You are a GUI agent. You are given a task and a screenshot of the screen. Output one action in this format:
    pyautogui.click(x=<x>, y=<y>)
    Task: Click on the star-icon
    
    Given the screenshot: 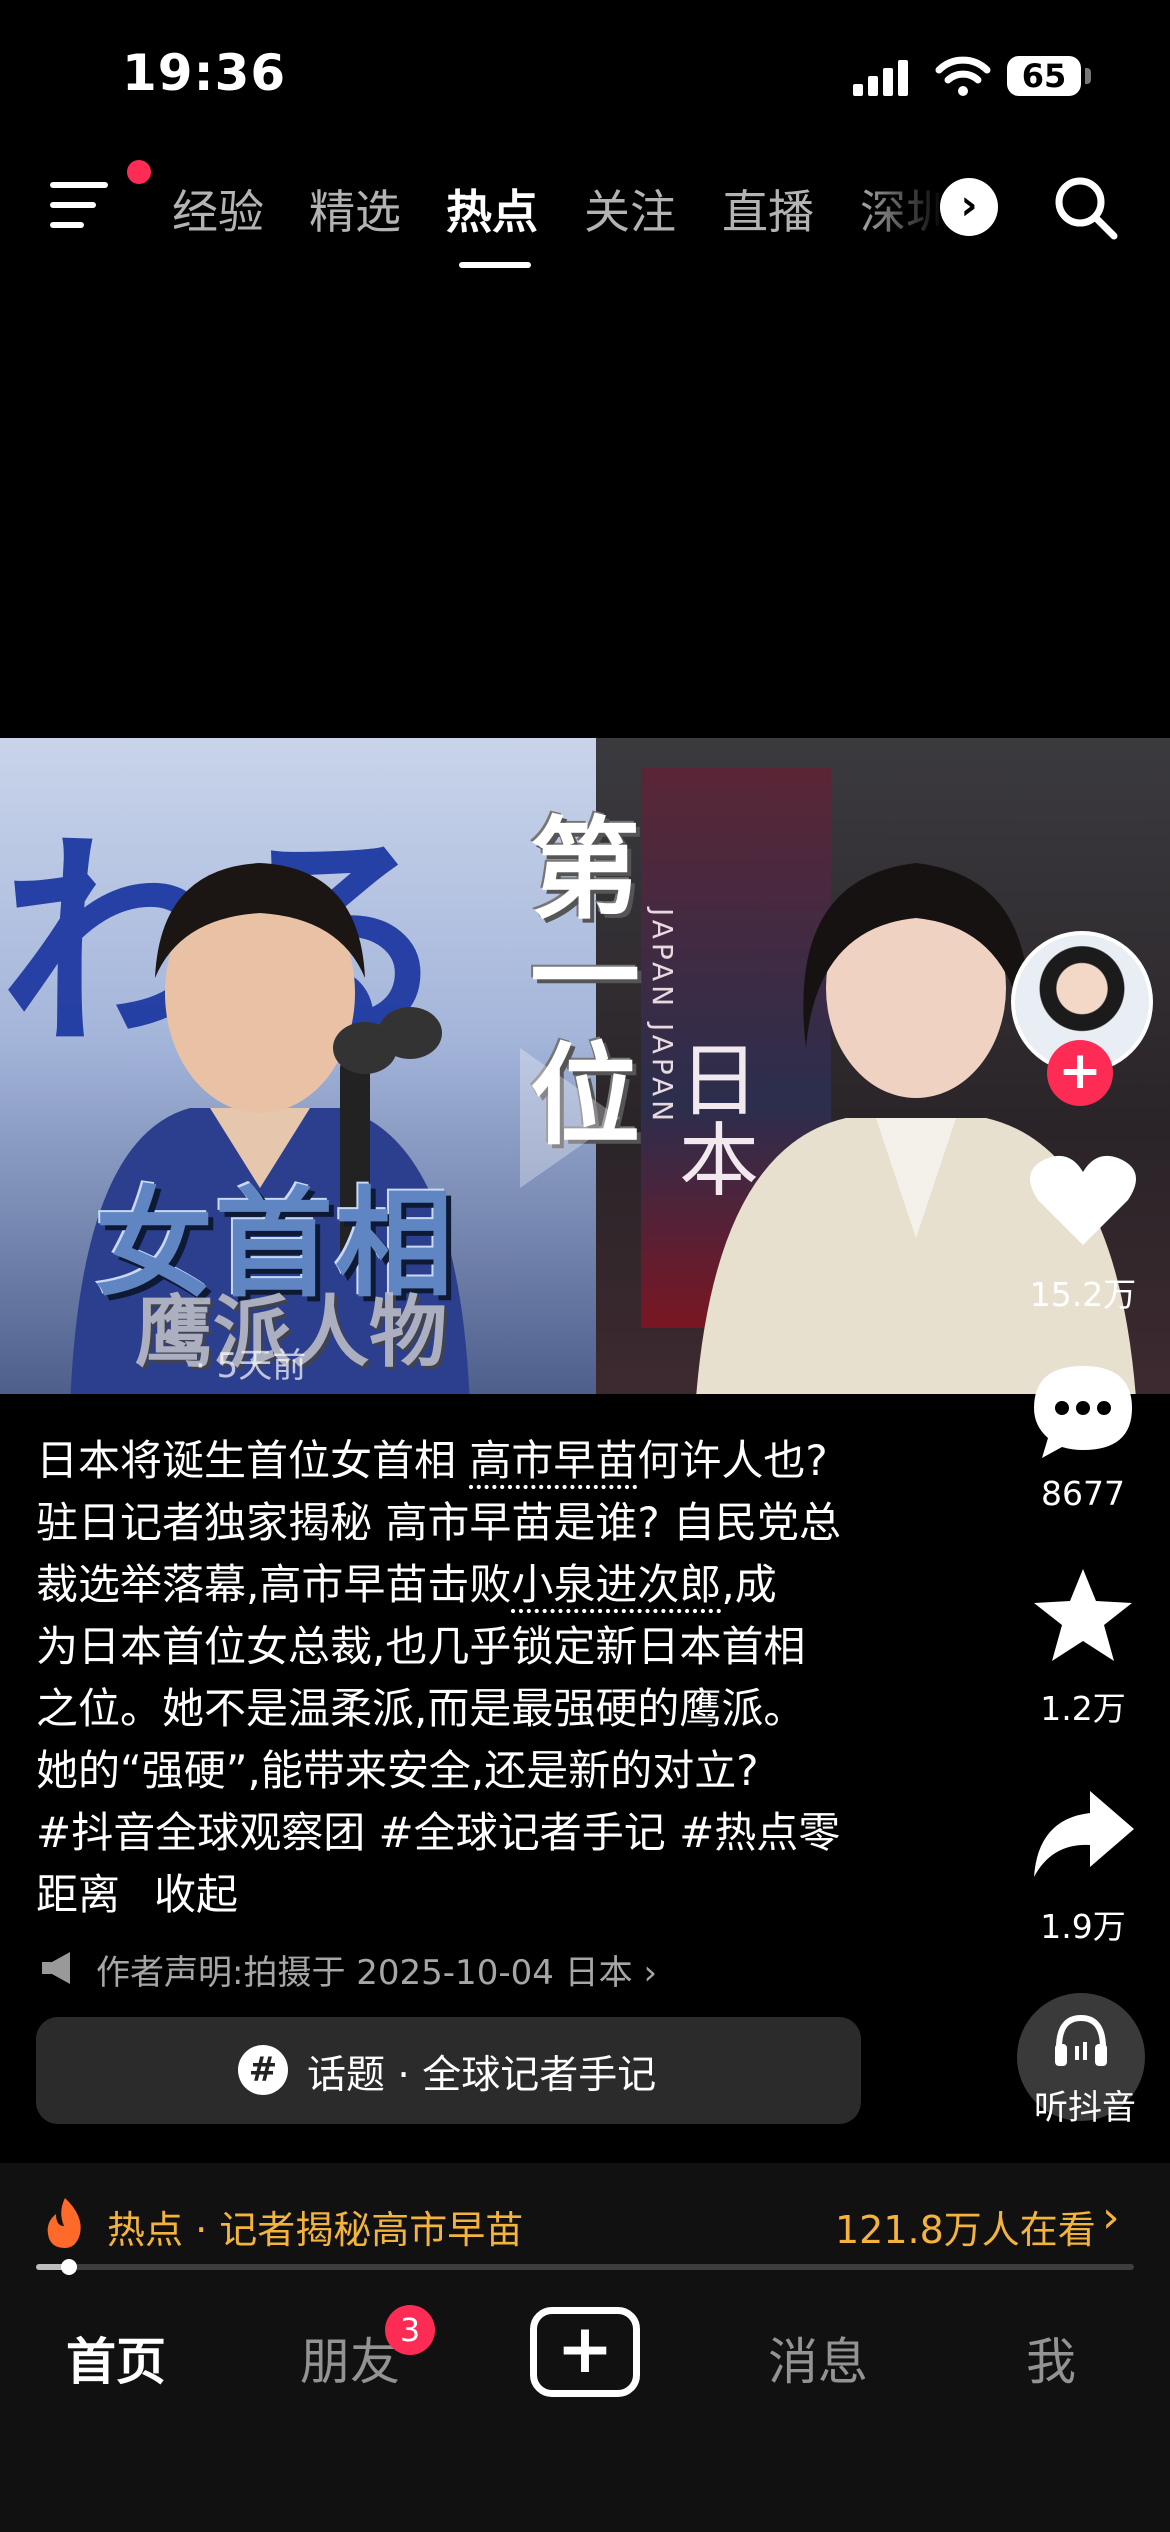 What is the action you would take?
    pyautogui.click(x=1083, y=1615)
    